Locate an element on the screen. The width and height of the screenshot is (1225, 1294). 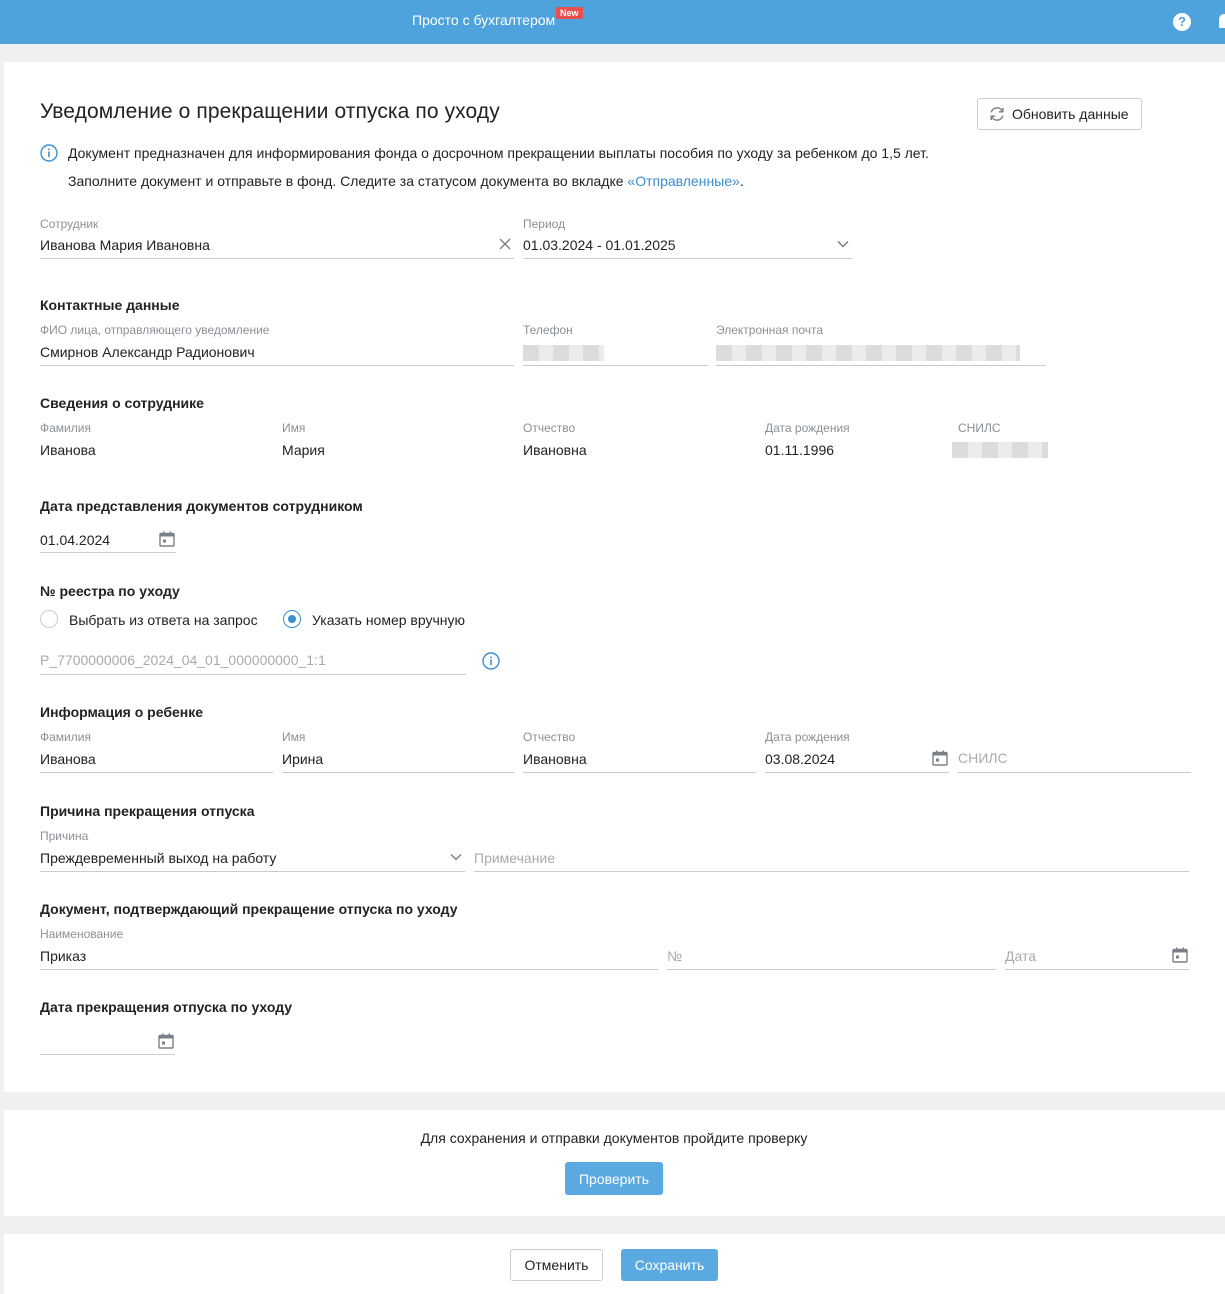
child-lastname-value: Иванова is located at coordinates (68, 759).